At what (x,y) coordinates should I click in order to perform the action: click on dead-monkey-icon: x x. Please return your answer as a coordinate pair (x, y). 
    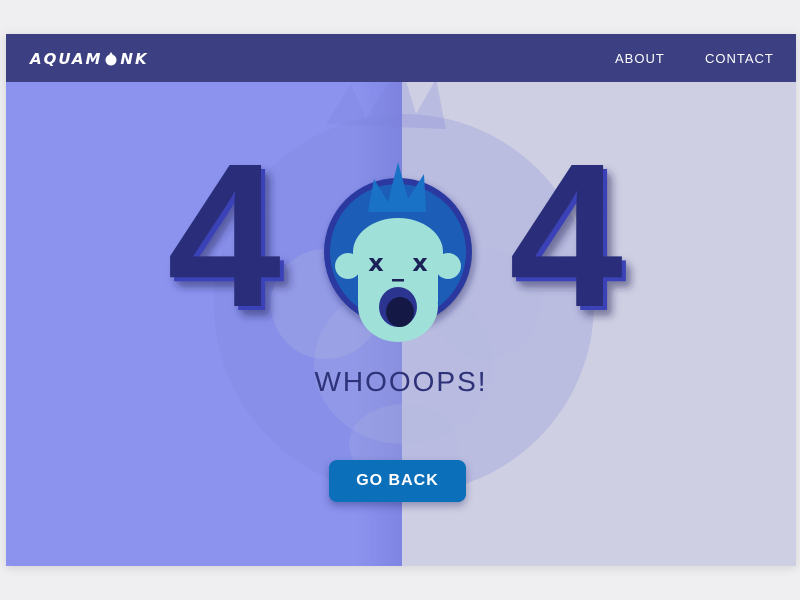
    Looking at the image, I should click on (398, 252).